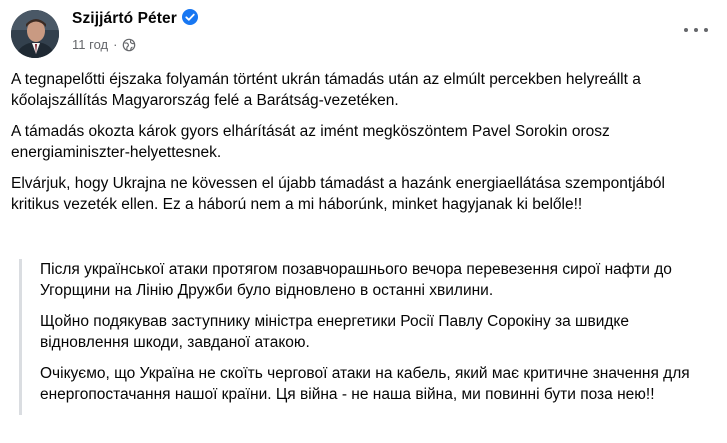 The width and height of the screenshot is (727, 443). Describe the element at coordinates (129, 45) in the screenshot. I see `globe-icon` at that location.